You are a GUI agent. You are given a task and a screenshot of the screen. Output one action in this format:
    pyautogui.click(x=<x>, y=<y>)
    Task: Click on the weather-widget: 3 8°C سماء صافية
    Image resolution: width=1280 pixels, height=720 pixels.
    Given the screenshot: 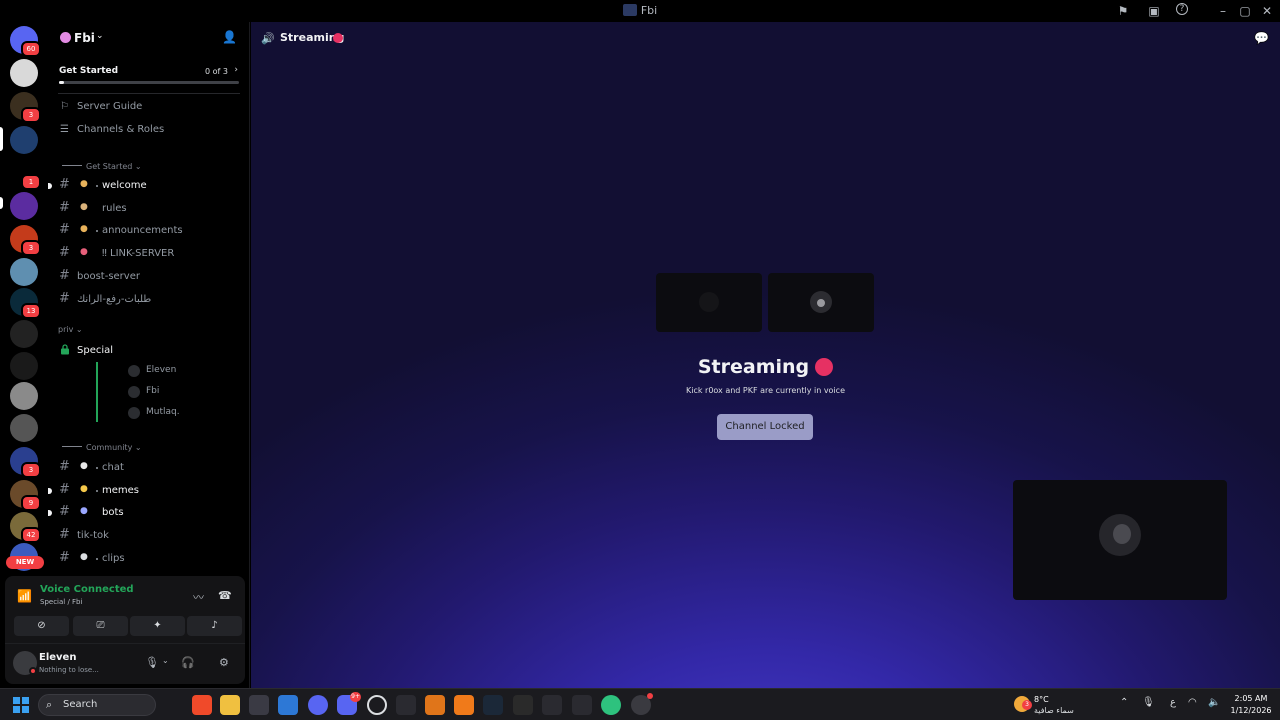 What is the action you would take?
    pyautogui.click(x=1057, y=705)
    